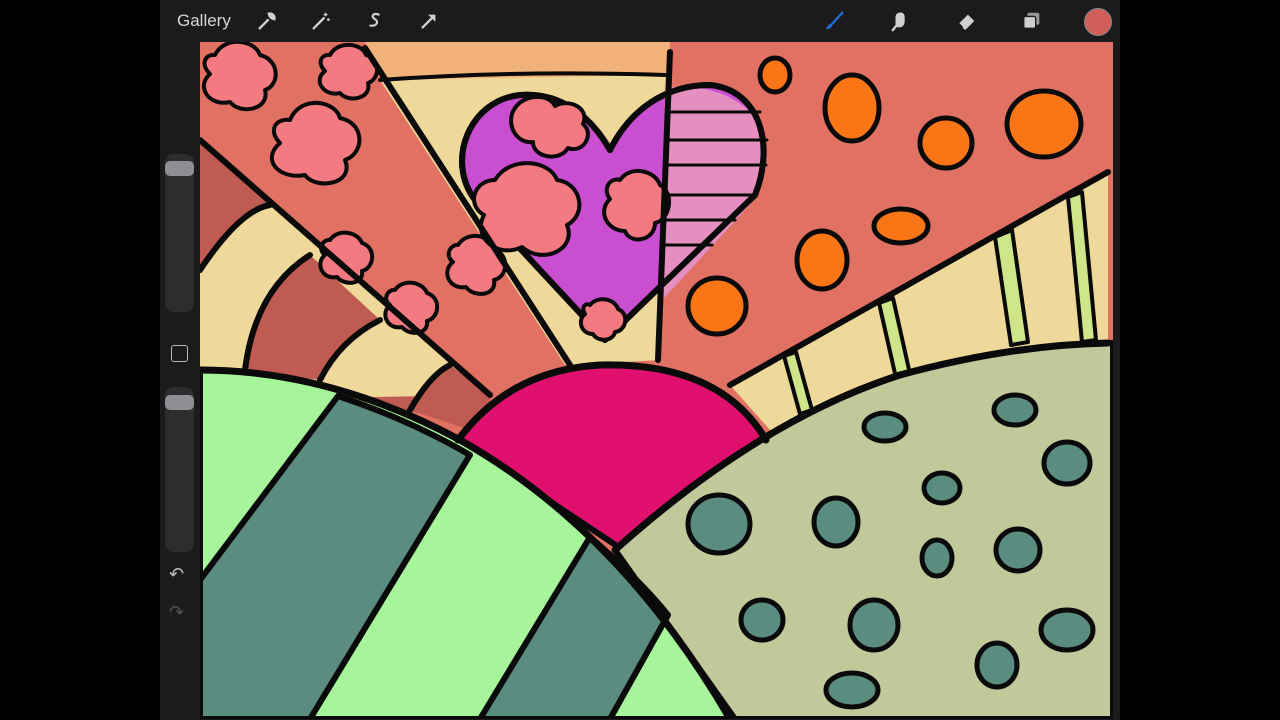  What do you see at coordinates (429, 21) in the screenshot?
I see `transform-arrow-icon` at bounding box center [429, 21].